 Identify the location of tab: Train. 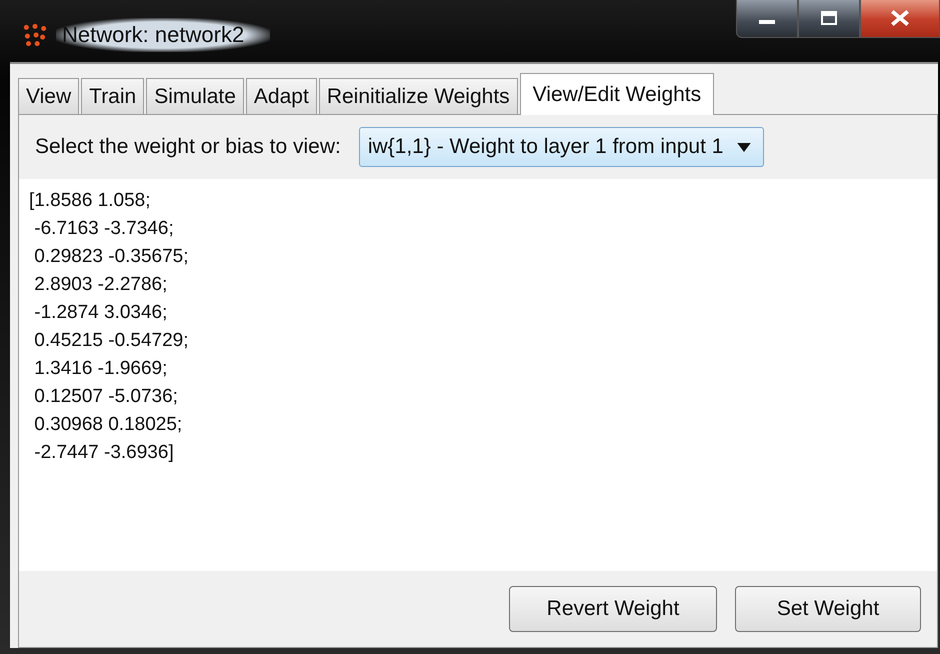
(112, 96).